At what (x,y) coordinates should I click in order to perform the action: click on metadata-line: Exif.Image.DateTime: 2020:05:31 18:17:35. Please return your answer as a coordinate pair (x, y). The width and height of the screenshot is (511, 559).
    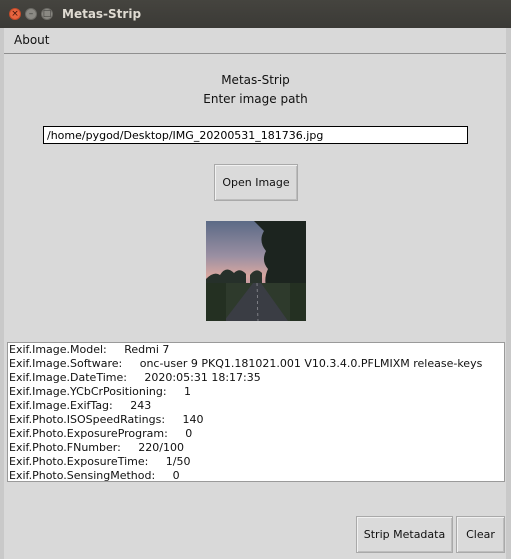
    Looking at the image, I should click on (135, 377).